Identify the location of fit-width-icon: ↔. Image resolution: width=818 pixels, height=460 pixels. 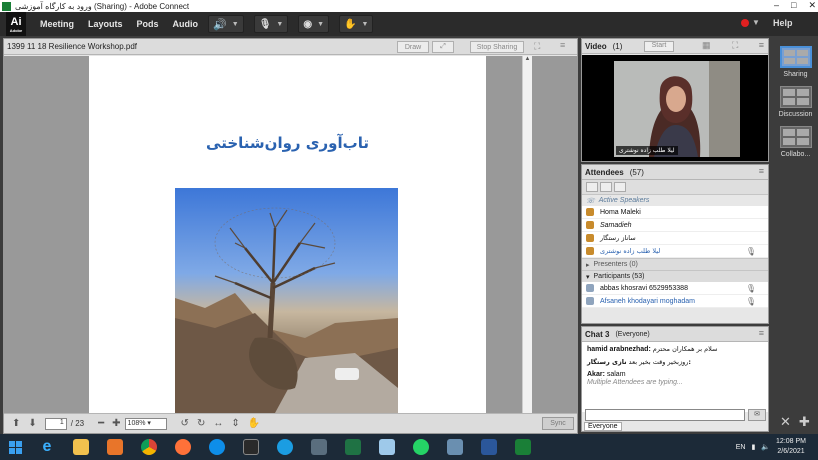
(218, 423).